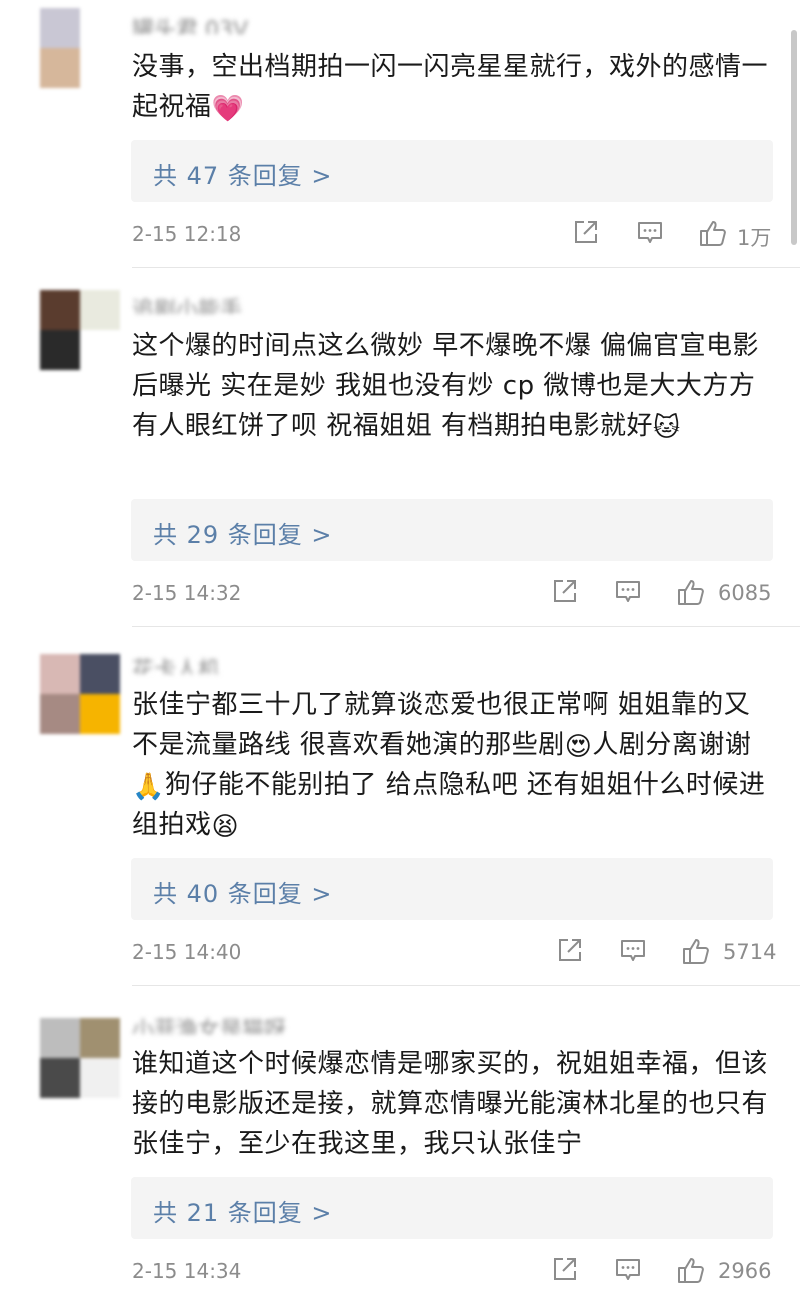 This screenshot has width=800, height=1302. I want to click on replies-label: 共 40 条回复 >, so click(243, 894).